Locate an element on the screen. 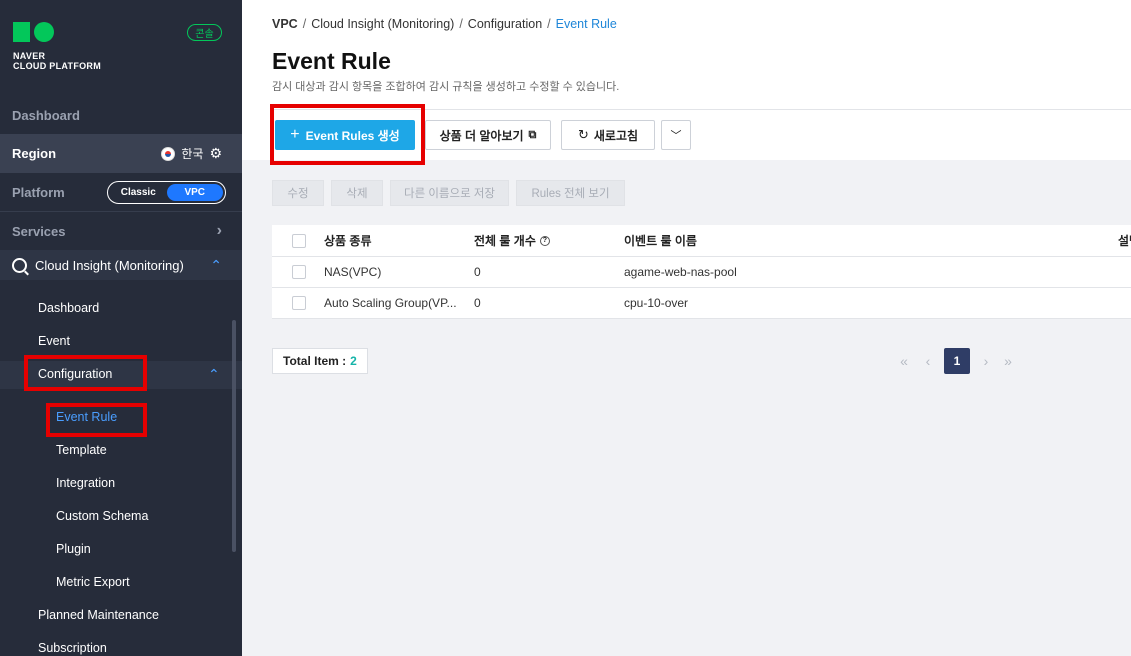 Image resolution: width=1131 pixels, height=656 pixels. learn-more-label: 상품 더 알아보기 is located at coordinates (481, 135).